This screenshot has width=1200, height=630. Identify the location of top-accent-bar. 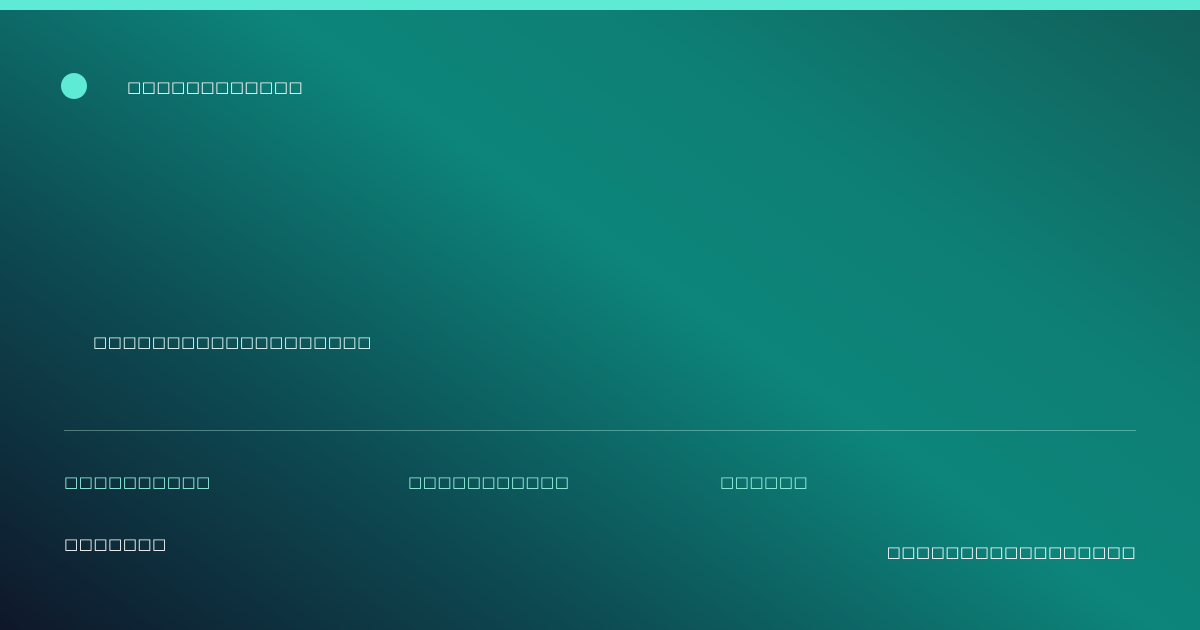
(600, 5).